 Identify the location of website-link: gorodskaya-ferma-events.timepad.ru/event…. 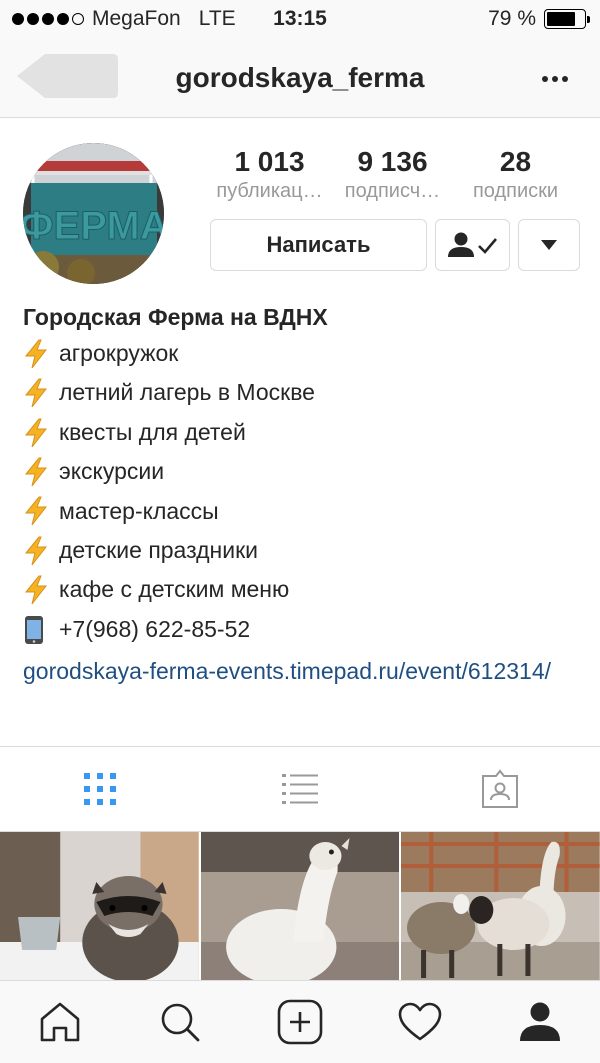
(303, 671).